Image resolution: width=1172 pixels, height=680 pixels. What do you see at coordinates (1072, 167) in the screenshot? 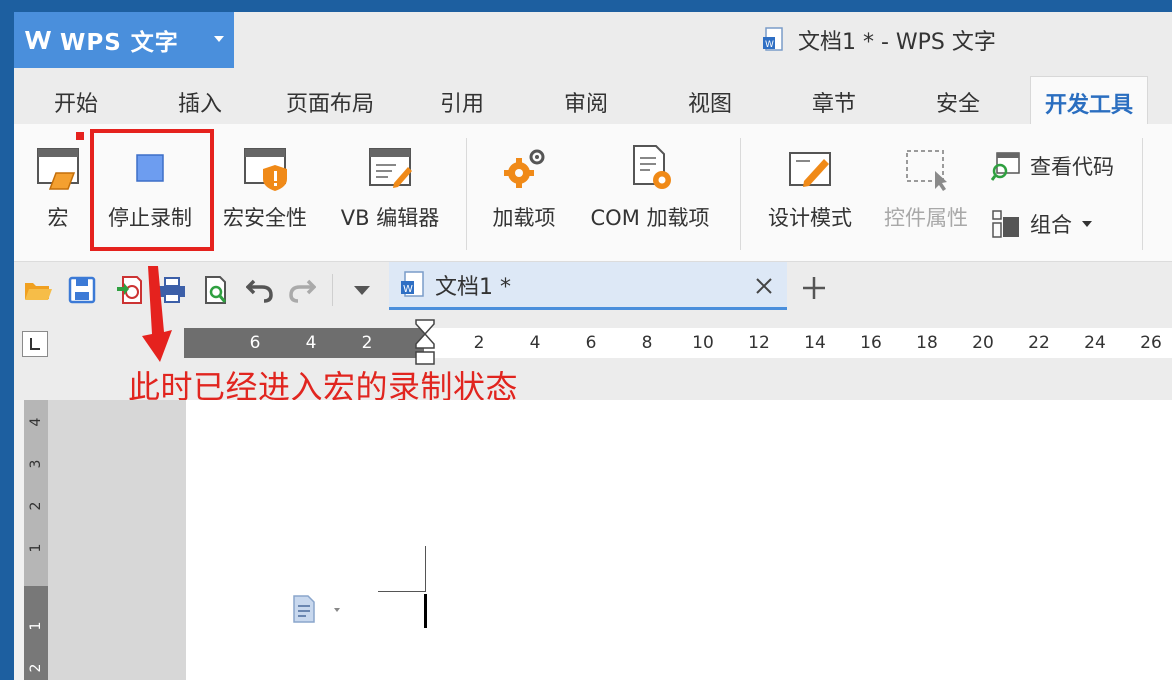
I see `view-code-label: 查看代码` at bounding box center [1072, 167].